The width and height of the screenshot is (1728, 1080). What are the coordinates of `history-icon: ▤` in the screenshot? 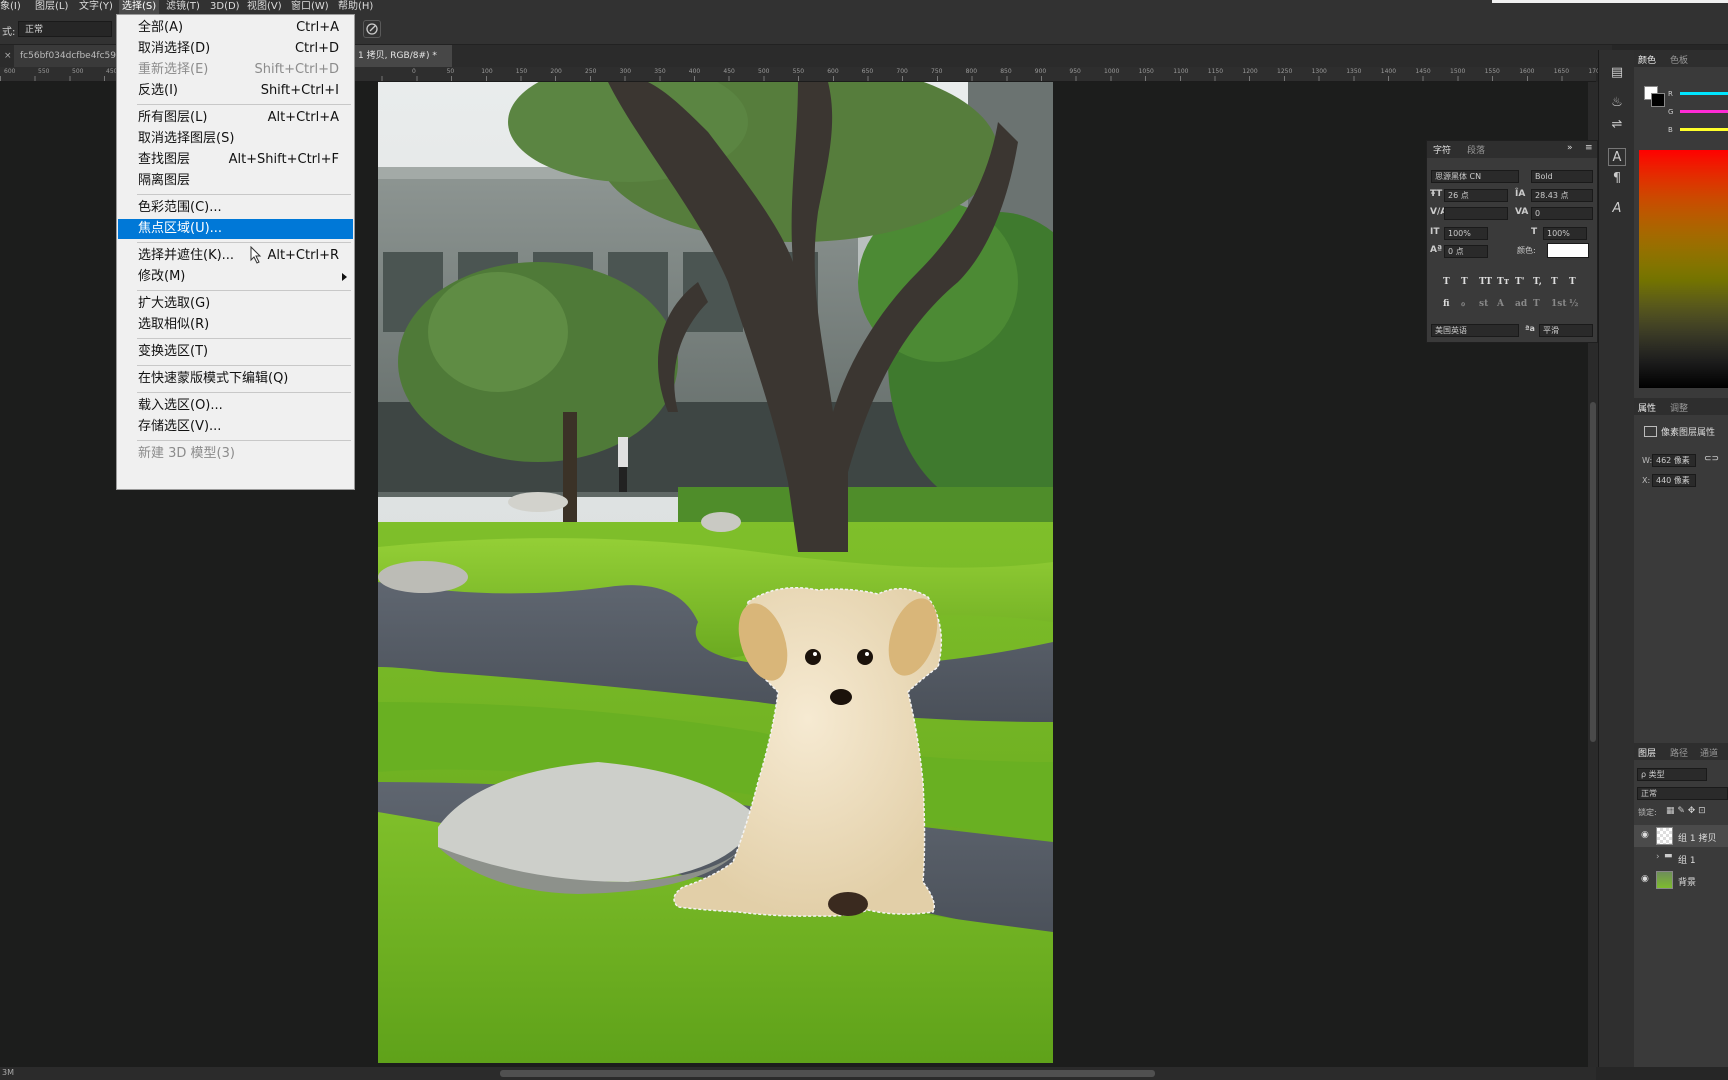 It's located at (1617, 73).